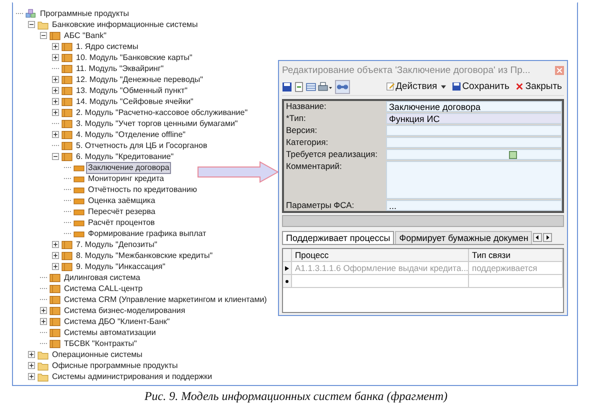  What do you see at coordinates (107, 46) in the screenshot?
I see `tree-item: 1. Ядро системы` at bounding box center [107, 46].